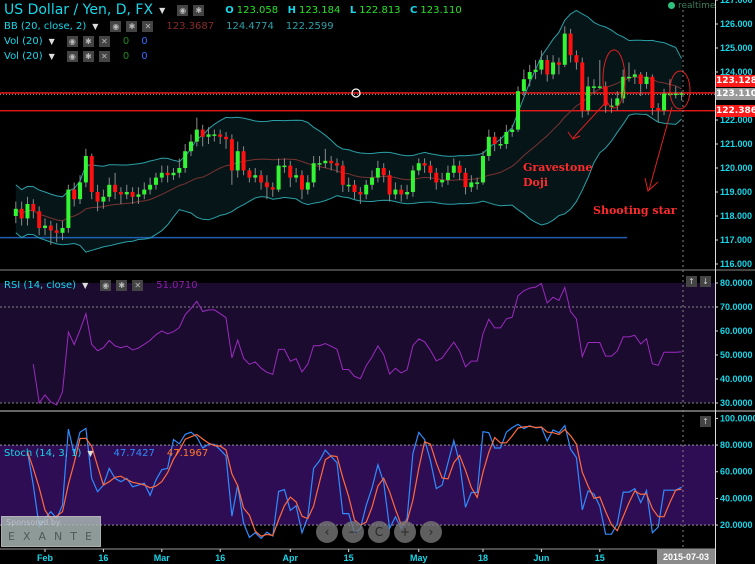  I want to click on price-tag-lower: 122.386, so click(735, 111).